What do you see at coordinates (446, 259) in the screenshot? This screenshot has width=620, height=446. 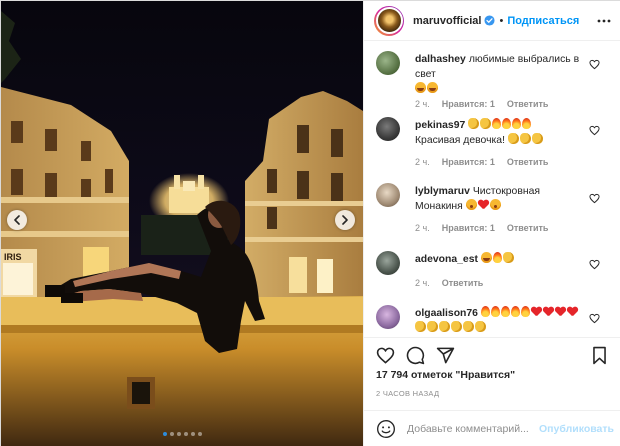 I see `commenter-username: adevona_est` at bounding box center [446, 259].